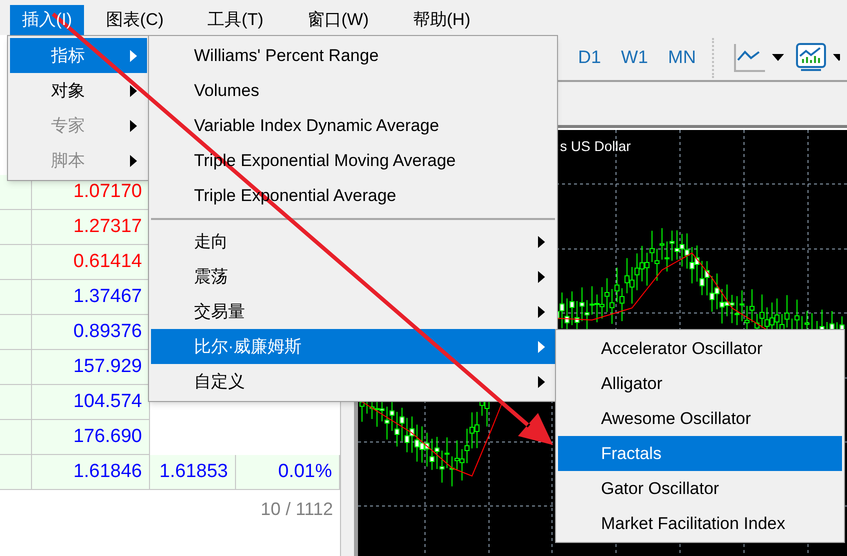 The width and height of the screenshot is (847, 556). Describe the element at coordinates (91, 262) in the screenshot. I see `table-cell: 0.61414` at that location.